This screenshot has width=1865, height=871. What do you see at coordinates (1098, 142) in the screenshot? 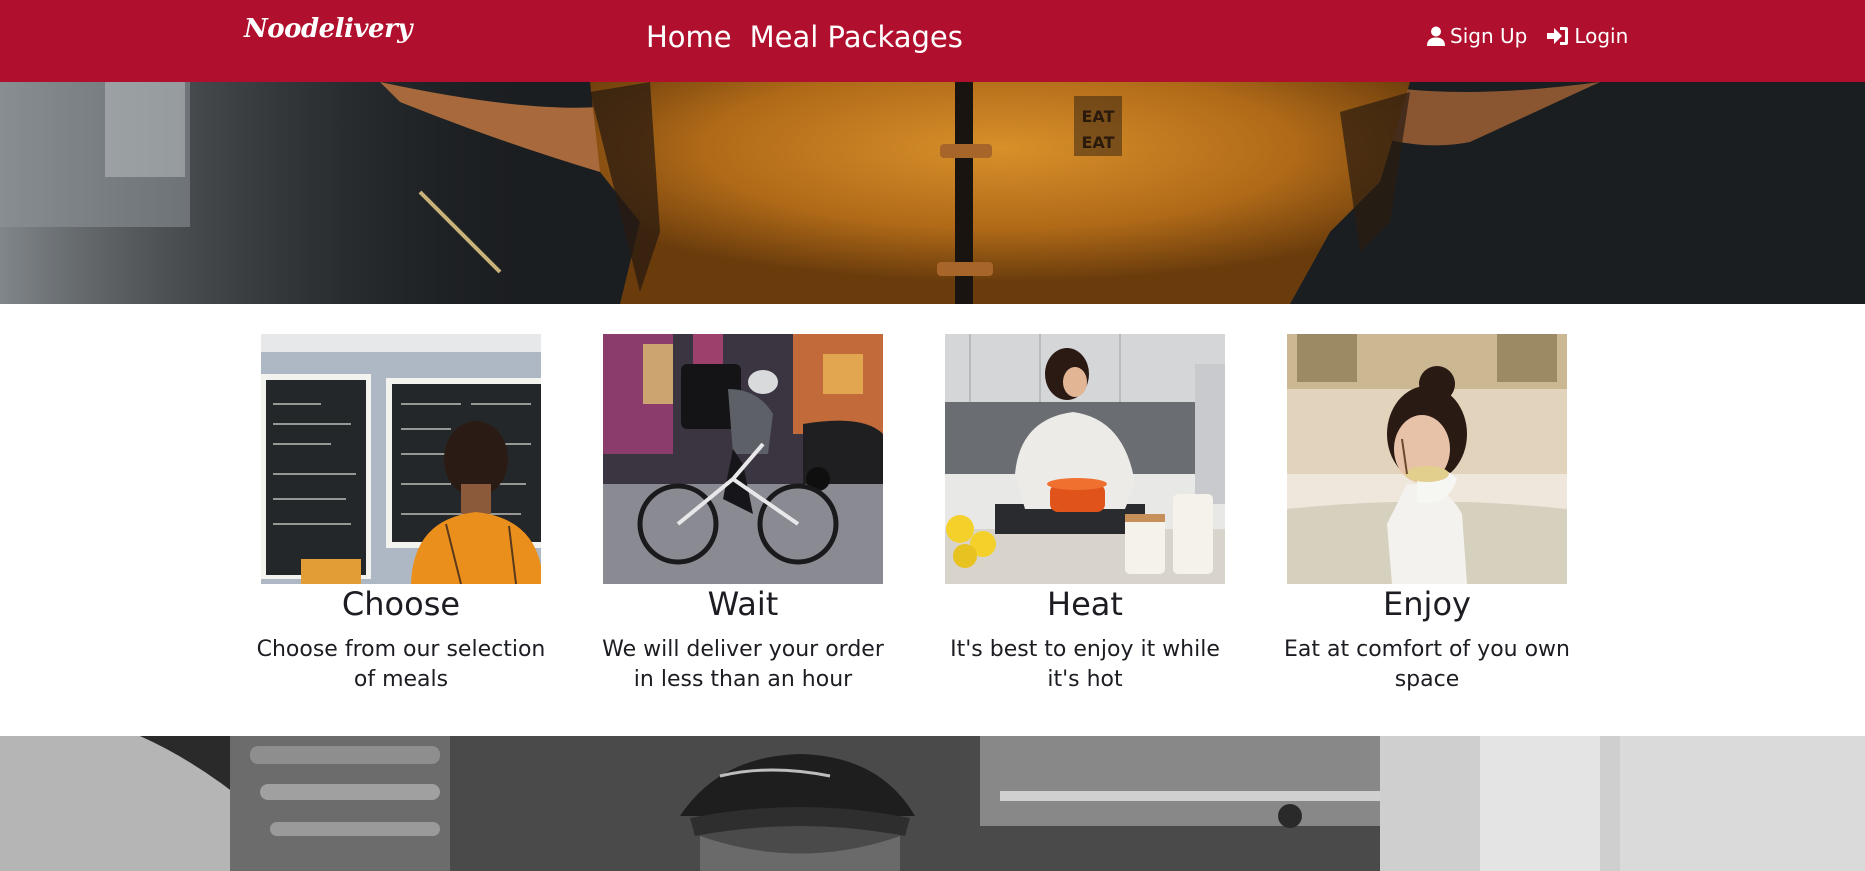
I see `svg-text: EAT` at bounding box center [1098, 142].